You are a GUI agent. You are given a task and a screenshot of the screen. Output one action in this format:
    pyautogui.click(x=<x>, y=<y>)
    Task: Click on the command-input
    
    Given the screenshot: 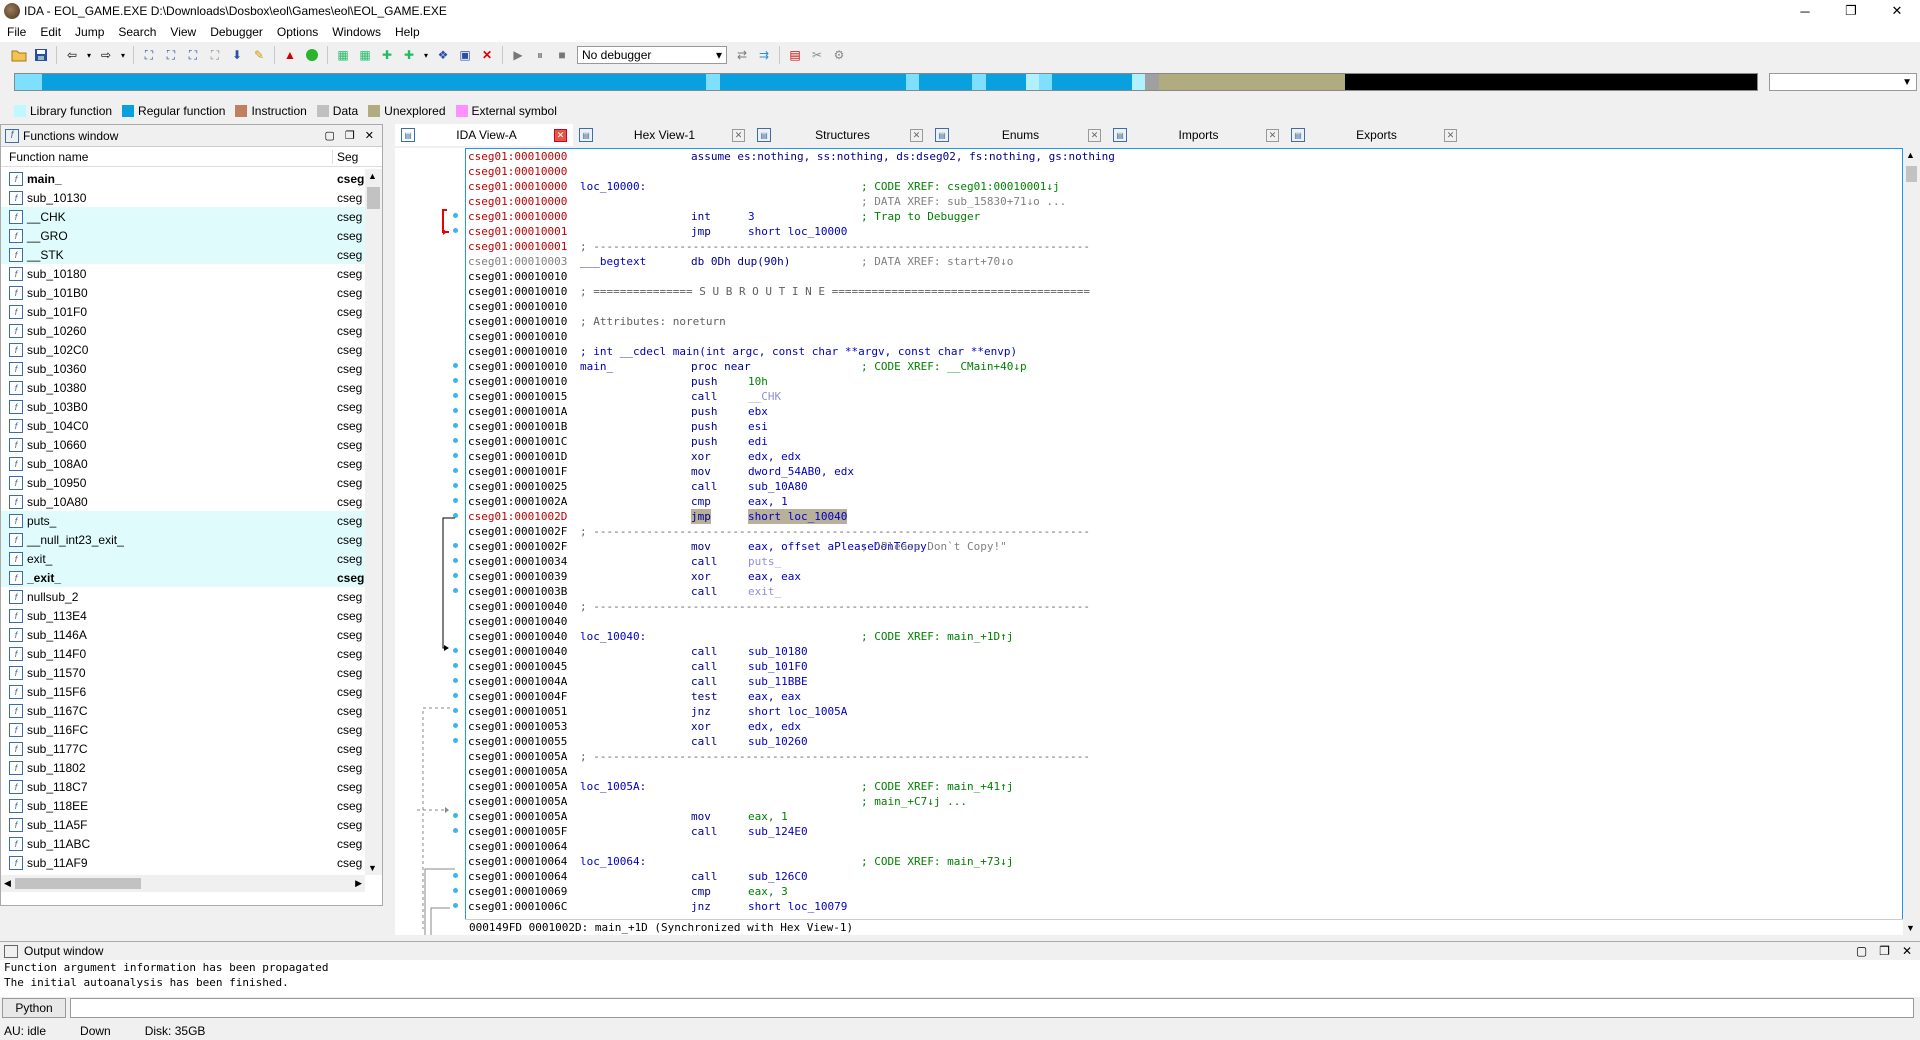 What is the action you would take?
    pyautogui.click(x=992, y=1008)
    